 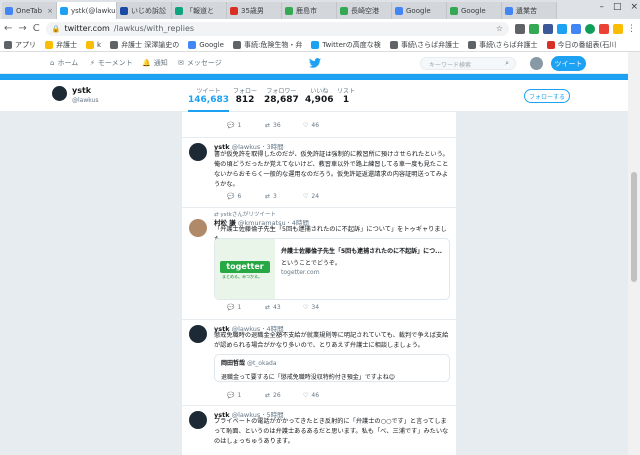 I want to click on address-bar: 🔒 twitter.com/lawkus/with_replies ☆, so click(x=277, y=28).